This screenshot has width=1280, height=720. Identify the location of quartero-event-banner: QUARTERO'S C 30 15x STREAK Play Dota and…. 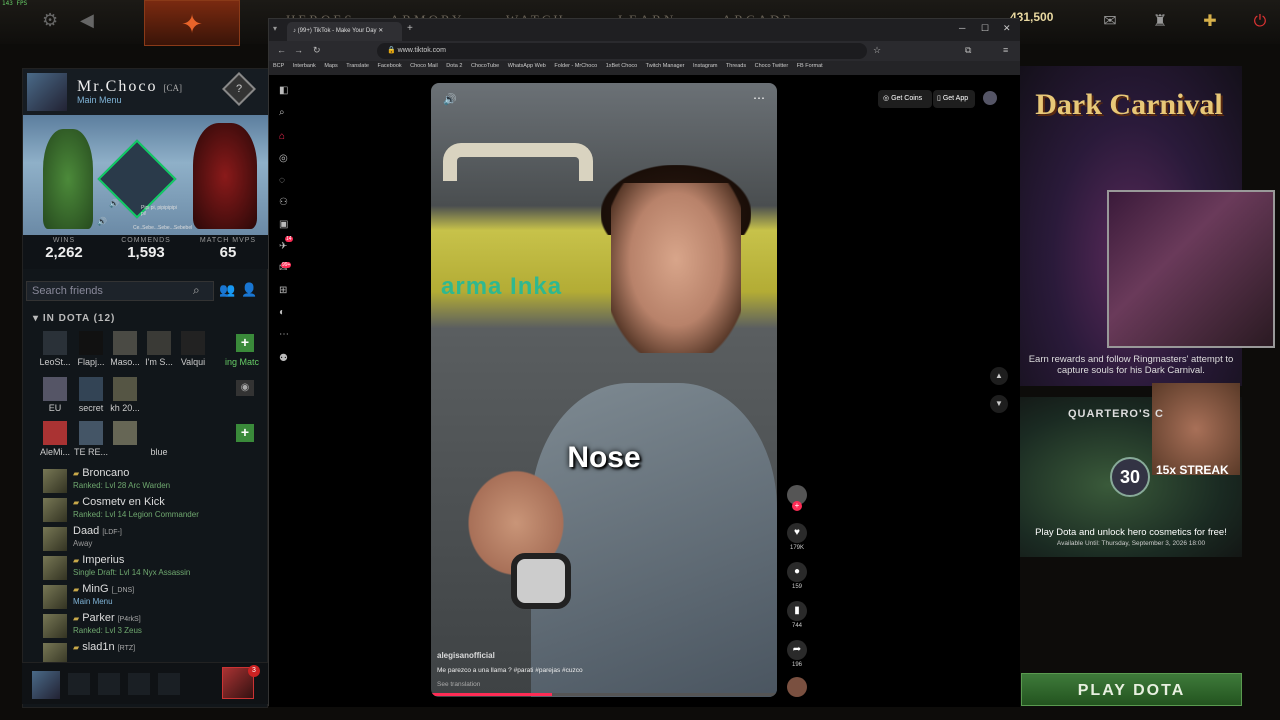
(1131, 470).